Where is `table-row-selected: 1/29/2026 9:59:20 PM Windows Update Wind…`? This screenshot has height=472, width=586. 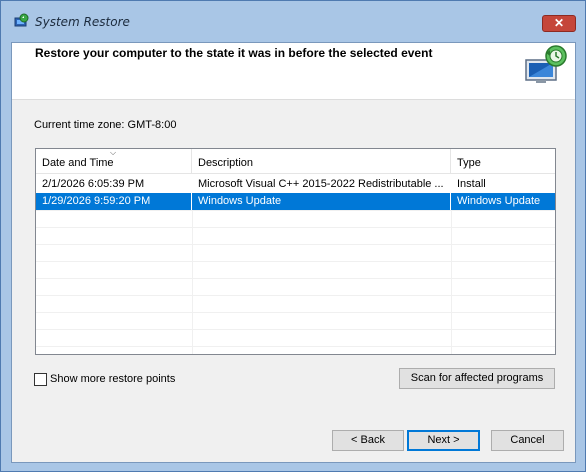 table-row-selected: 1/29/2026 9:59:20 PM Windows Update Wind… is located at coordinates (295, 201).